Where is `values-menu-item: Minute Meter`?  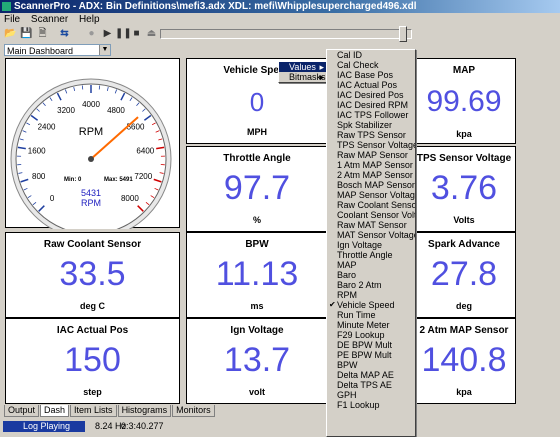 values-menu-item: Minute Meter is located at coordinates (371, 325).